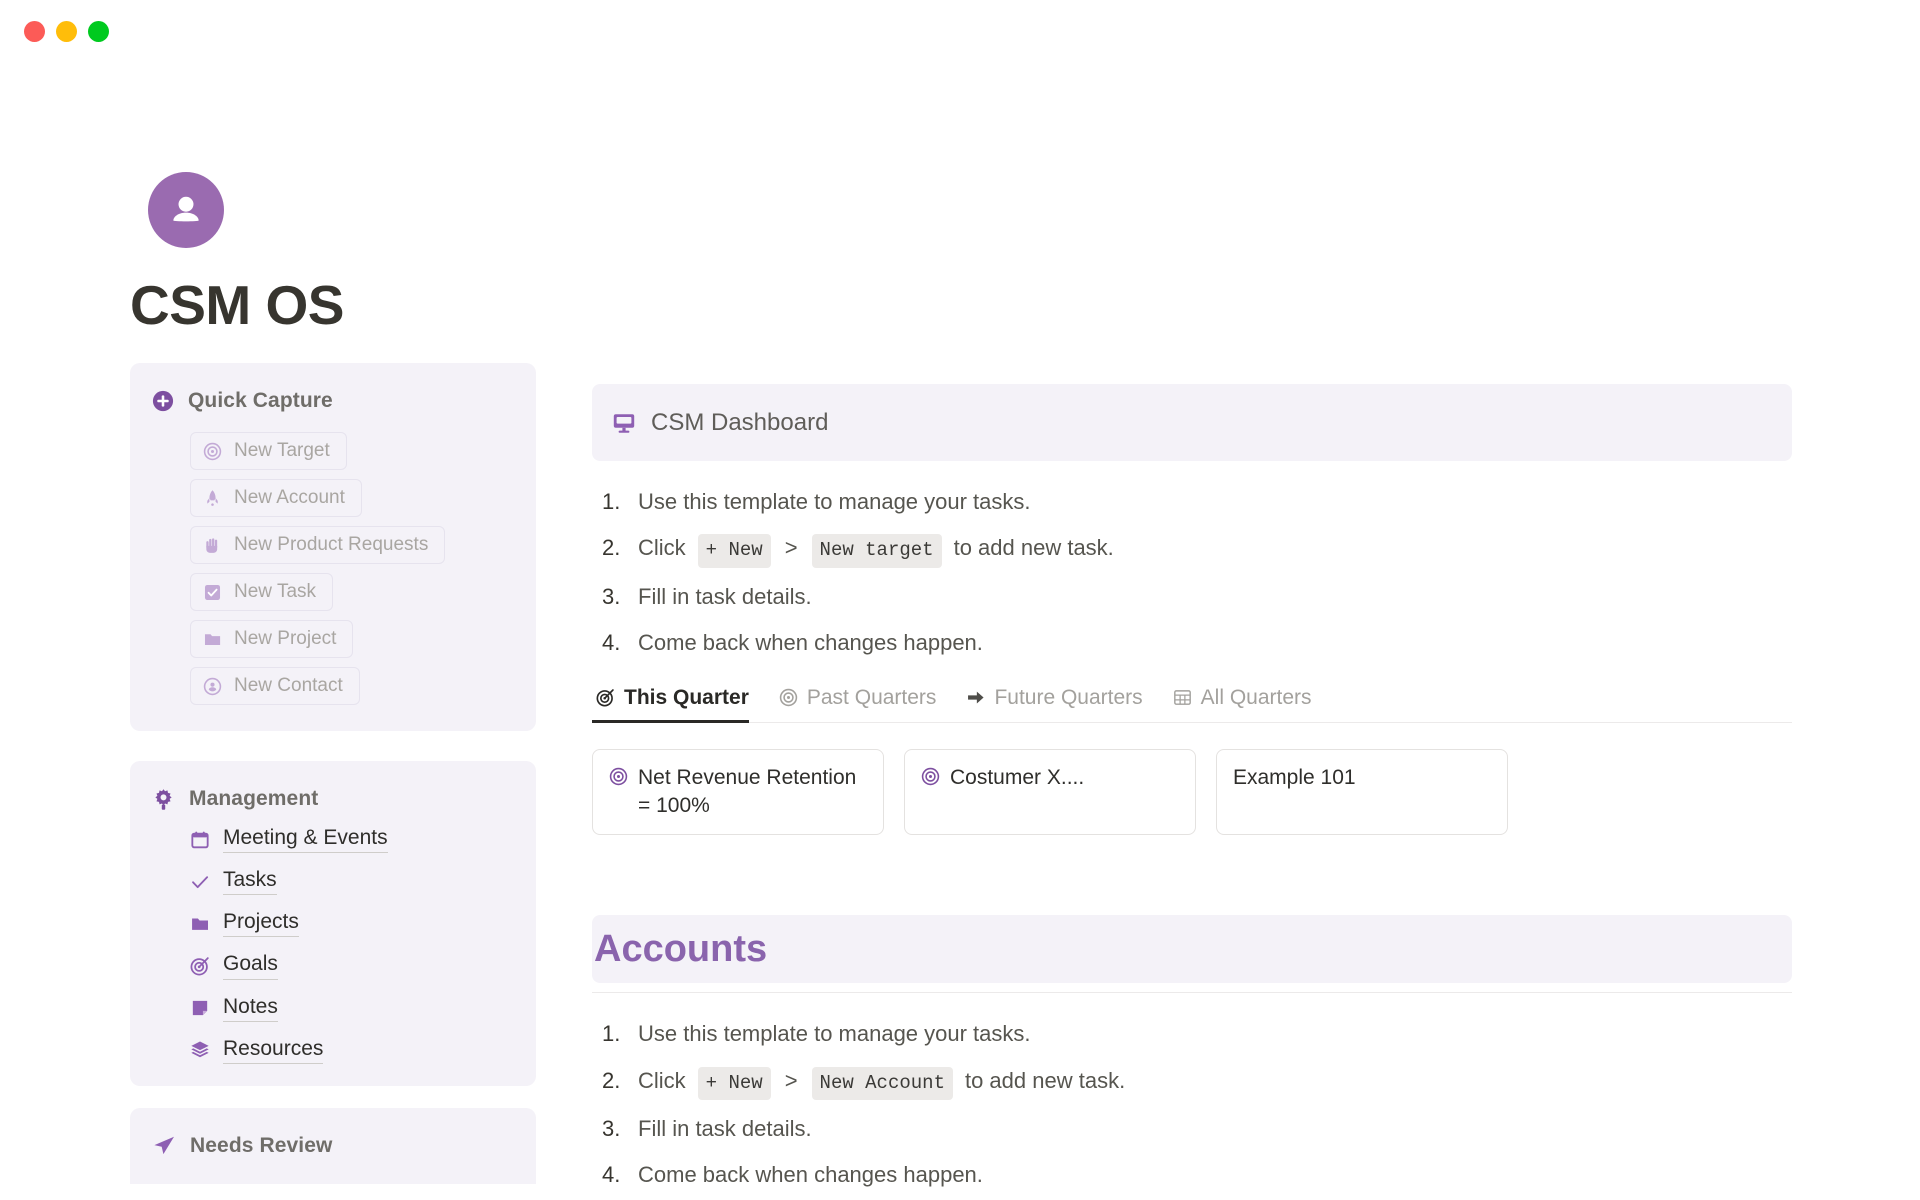  I want to click on sidebar-item-projects: Projects, so click(363, 924).